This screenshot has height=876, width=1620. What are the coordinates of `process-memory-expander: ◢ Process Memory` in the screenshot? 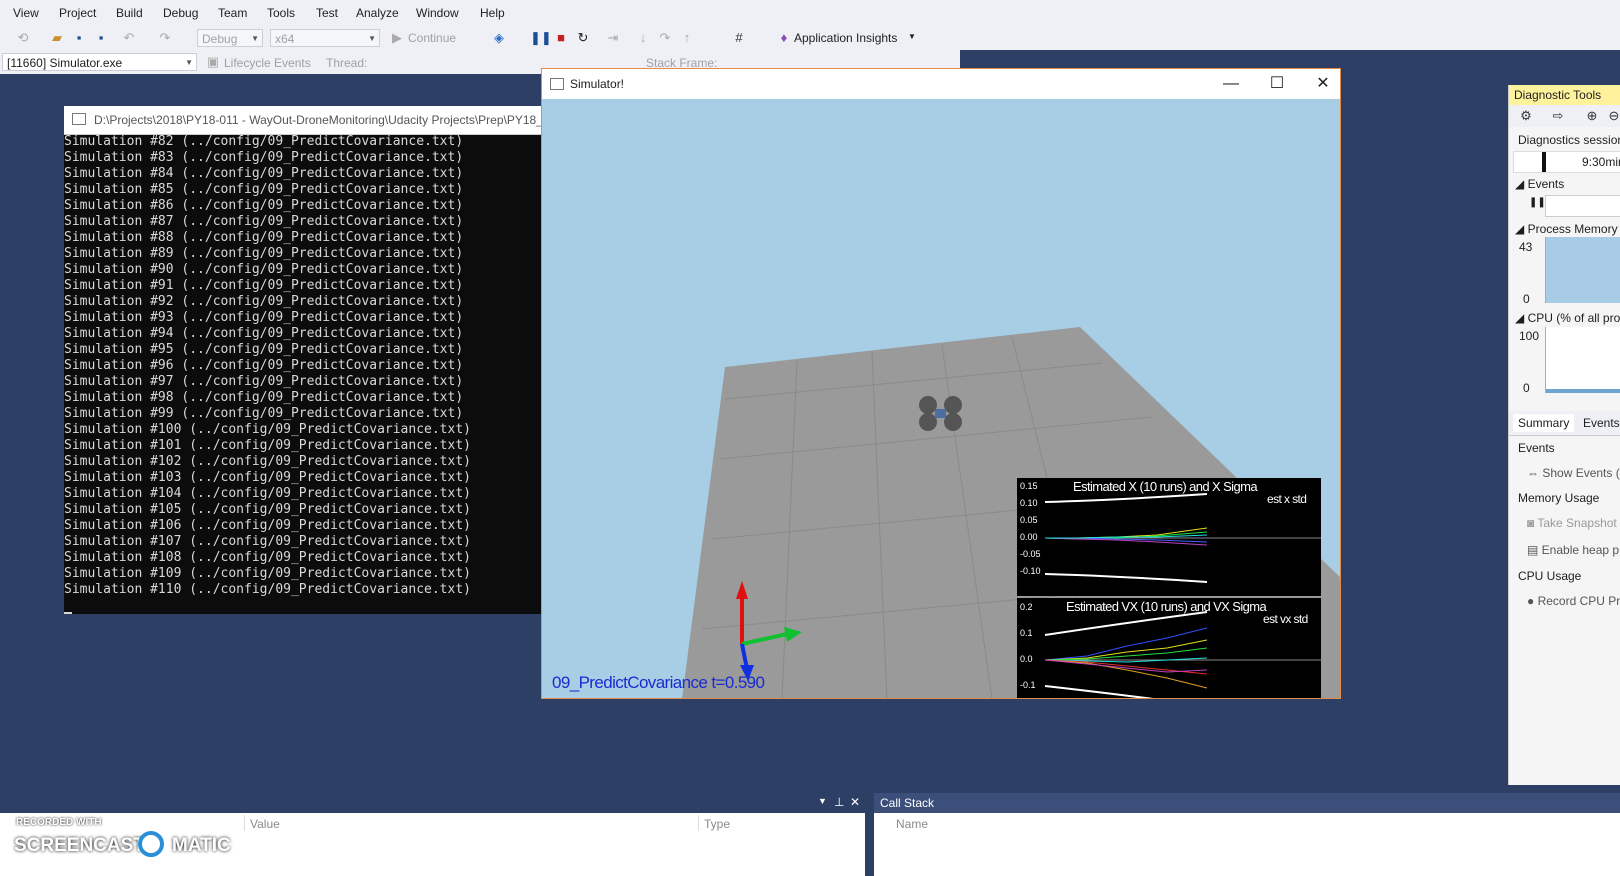 It's located at (1566, 229).